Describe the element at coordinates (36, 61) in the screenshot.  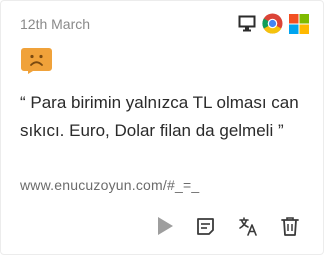
I see `sad-face-icon` at that location.